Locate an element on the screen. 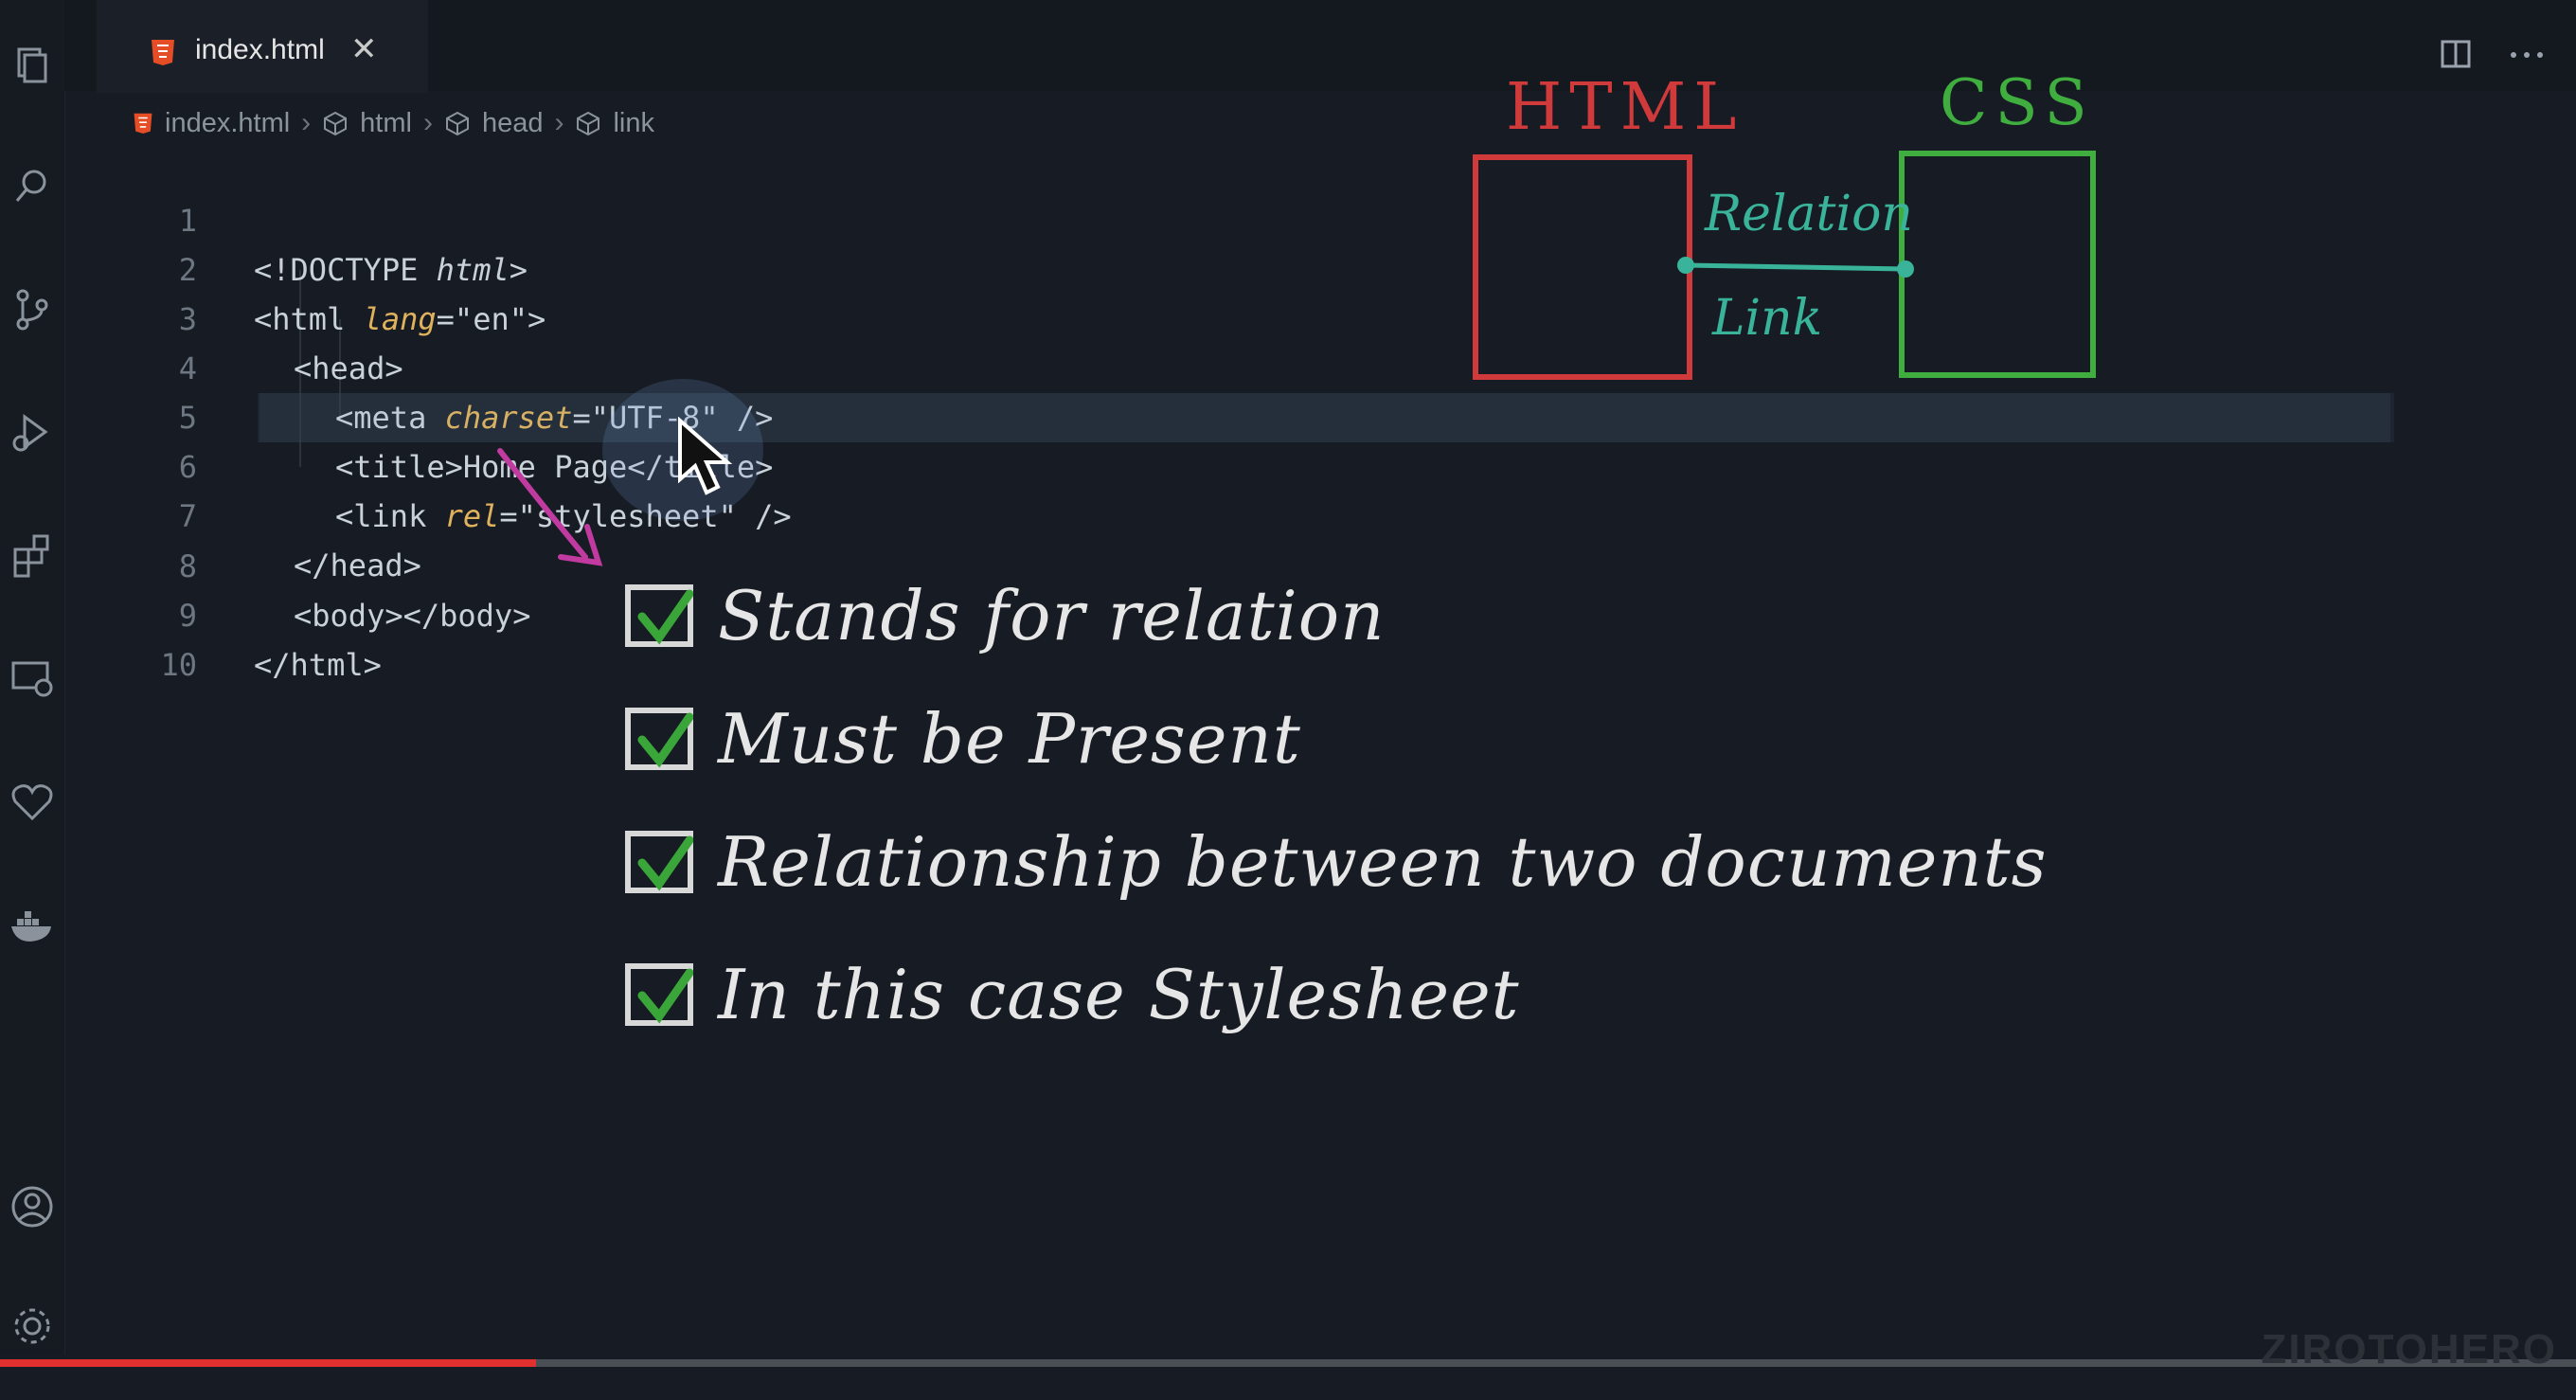 The width and height of the screenshot is (2576, 1400). checklist-item: In this case Stylesheet is located at coordinates (1072, 994).